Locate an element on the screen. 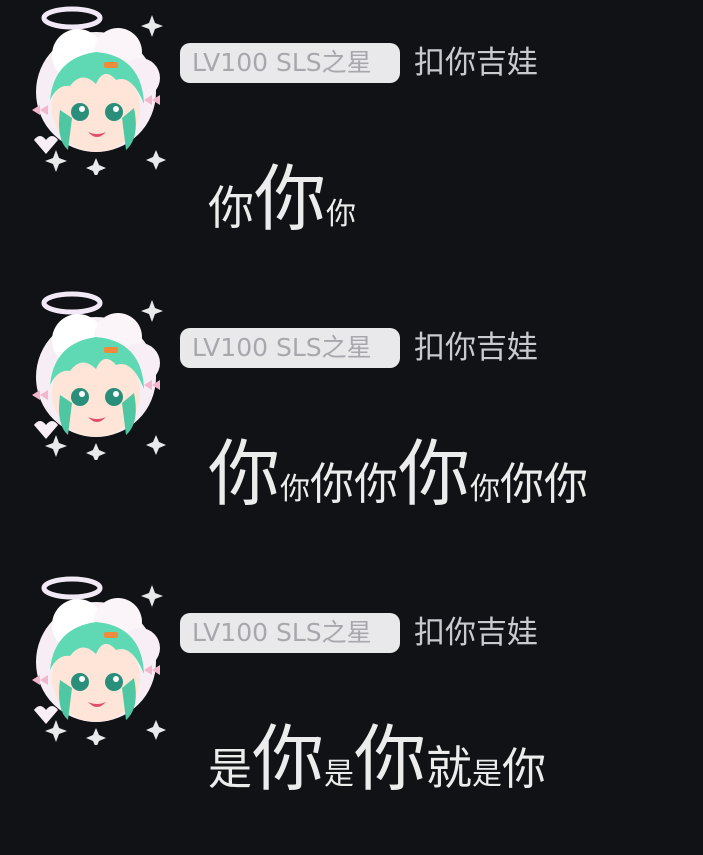  message-content: 你你你 is located at coordinates (282, 192).